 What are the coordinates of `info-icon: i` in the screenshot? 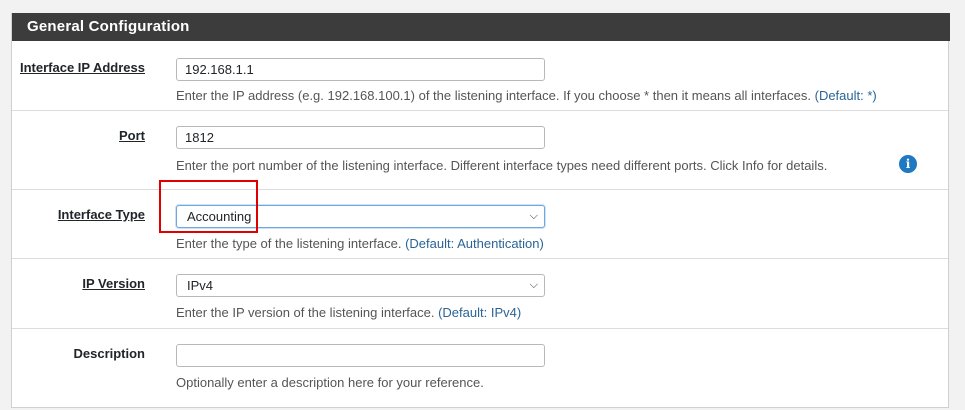 It's located at (908, 164).